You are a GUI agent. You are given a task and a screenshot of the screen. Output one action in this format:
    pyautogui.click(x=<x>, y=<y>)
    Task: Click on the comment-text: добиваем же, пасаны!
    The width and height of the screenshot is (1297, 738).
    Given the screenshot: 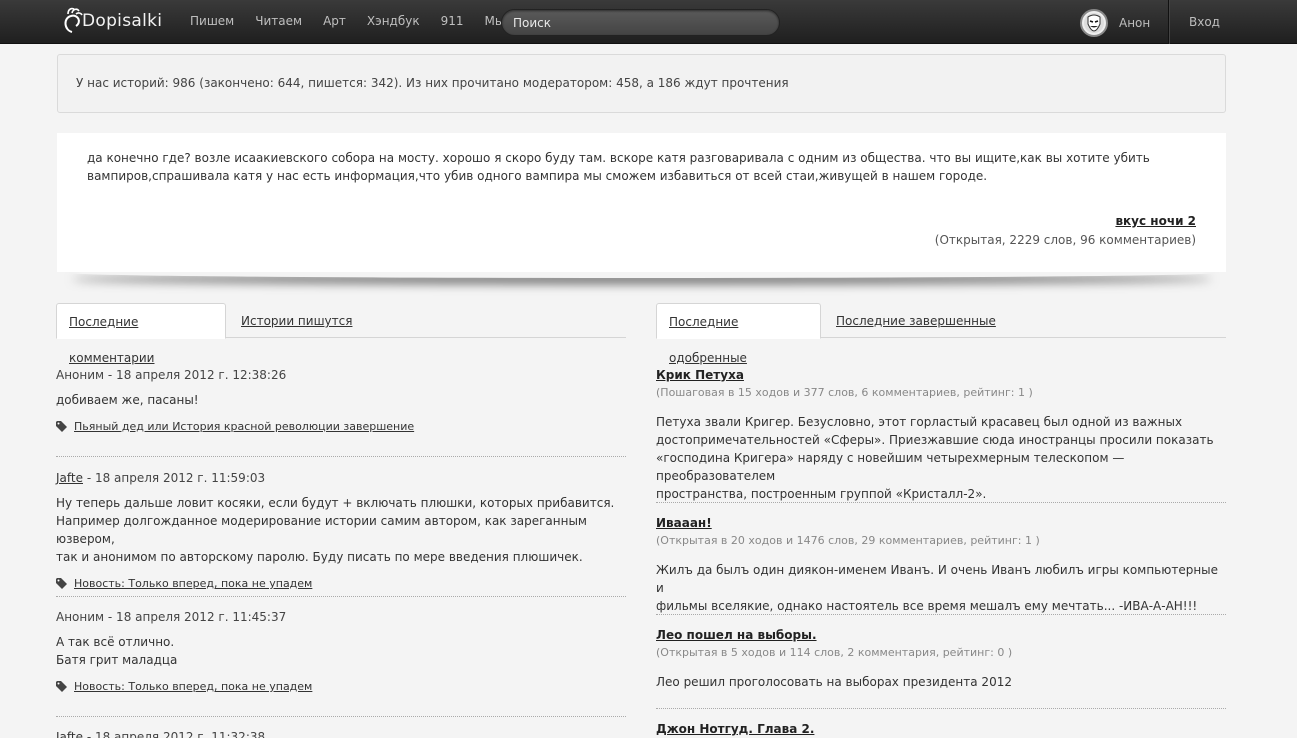 What is the action you would take?
    pyautogui.click(x=341, y=400)
    